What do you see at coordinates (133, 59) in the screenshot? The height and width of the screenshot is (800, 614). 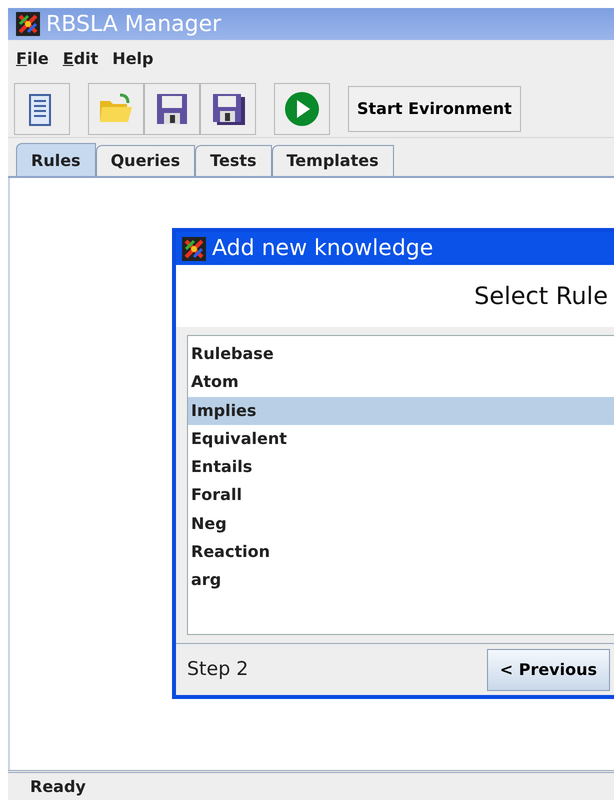 I see `menu-item: Help` at bounding box center [133, 59].